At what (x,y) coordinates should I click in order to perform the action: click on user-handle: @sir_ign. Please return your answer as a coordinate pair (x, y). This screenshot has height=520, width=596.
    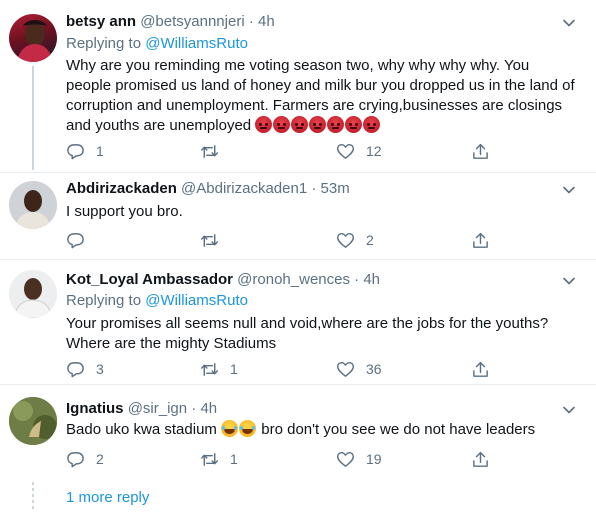
    Looking at the image, I should click on (157, 408).